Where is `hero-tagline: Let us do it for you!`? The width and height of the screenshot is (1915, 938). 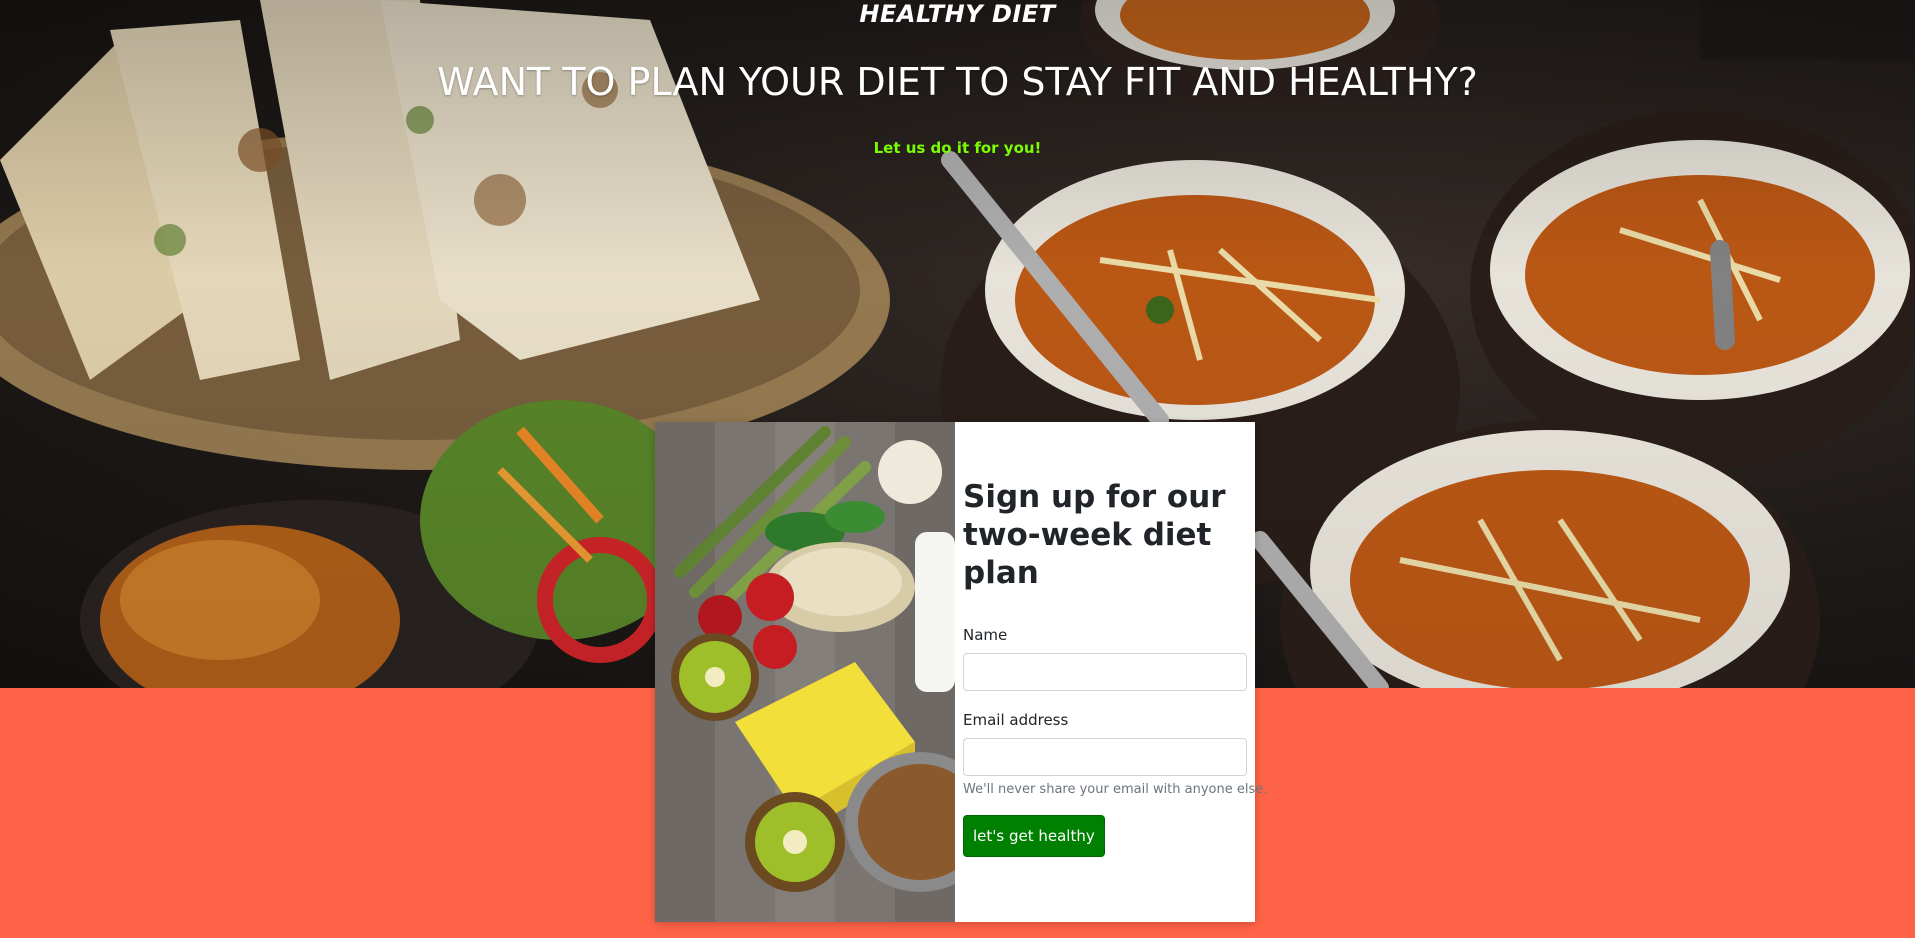
hero-tagline: Let us do it for you! is located at coordinates (957, 148).